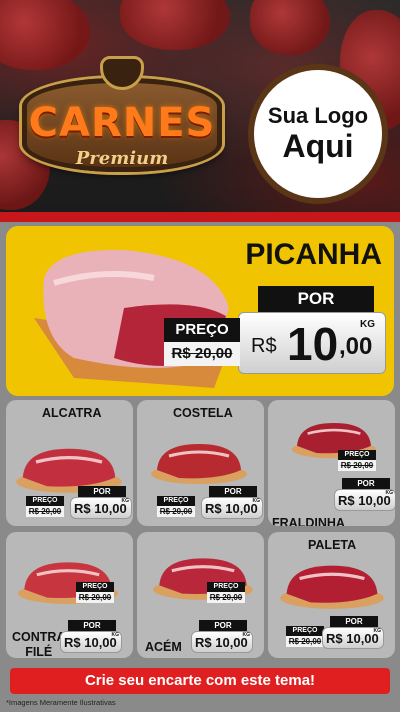 This screenshot has height=712, width=400. Describe the element at coordinates (39, 651) in the screenshot. I see `product-name-line2: FILÉ` at that location.